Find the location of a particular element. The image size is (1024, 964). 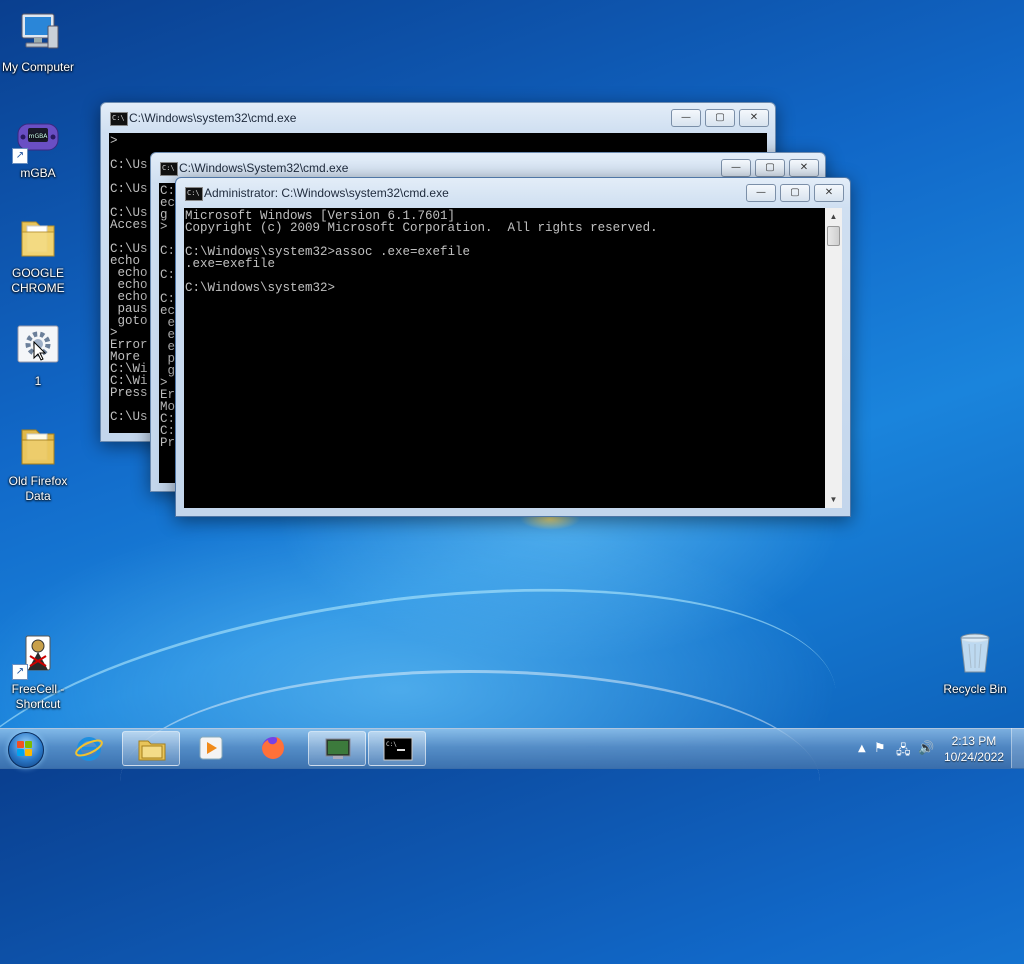

vertical-scrollbar: ▲ ▼ is located at coordinates (833, 358).